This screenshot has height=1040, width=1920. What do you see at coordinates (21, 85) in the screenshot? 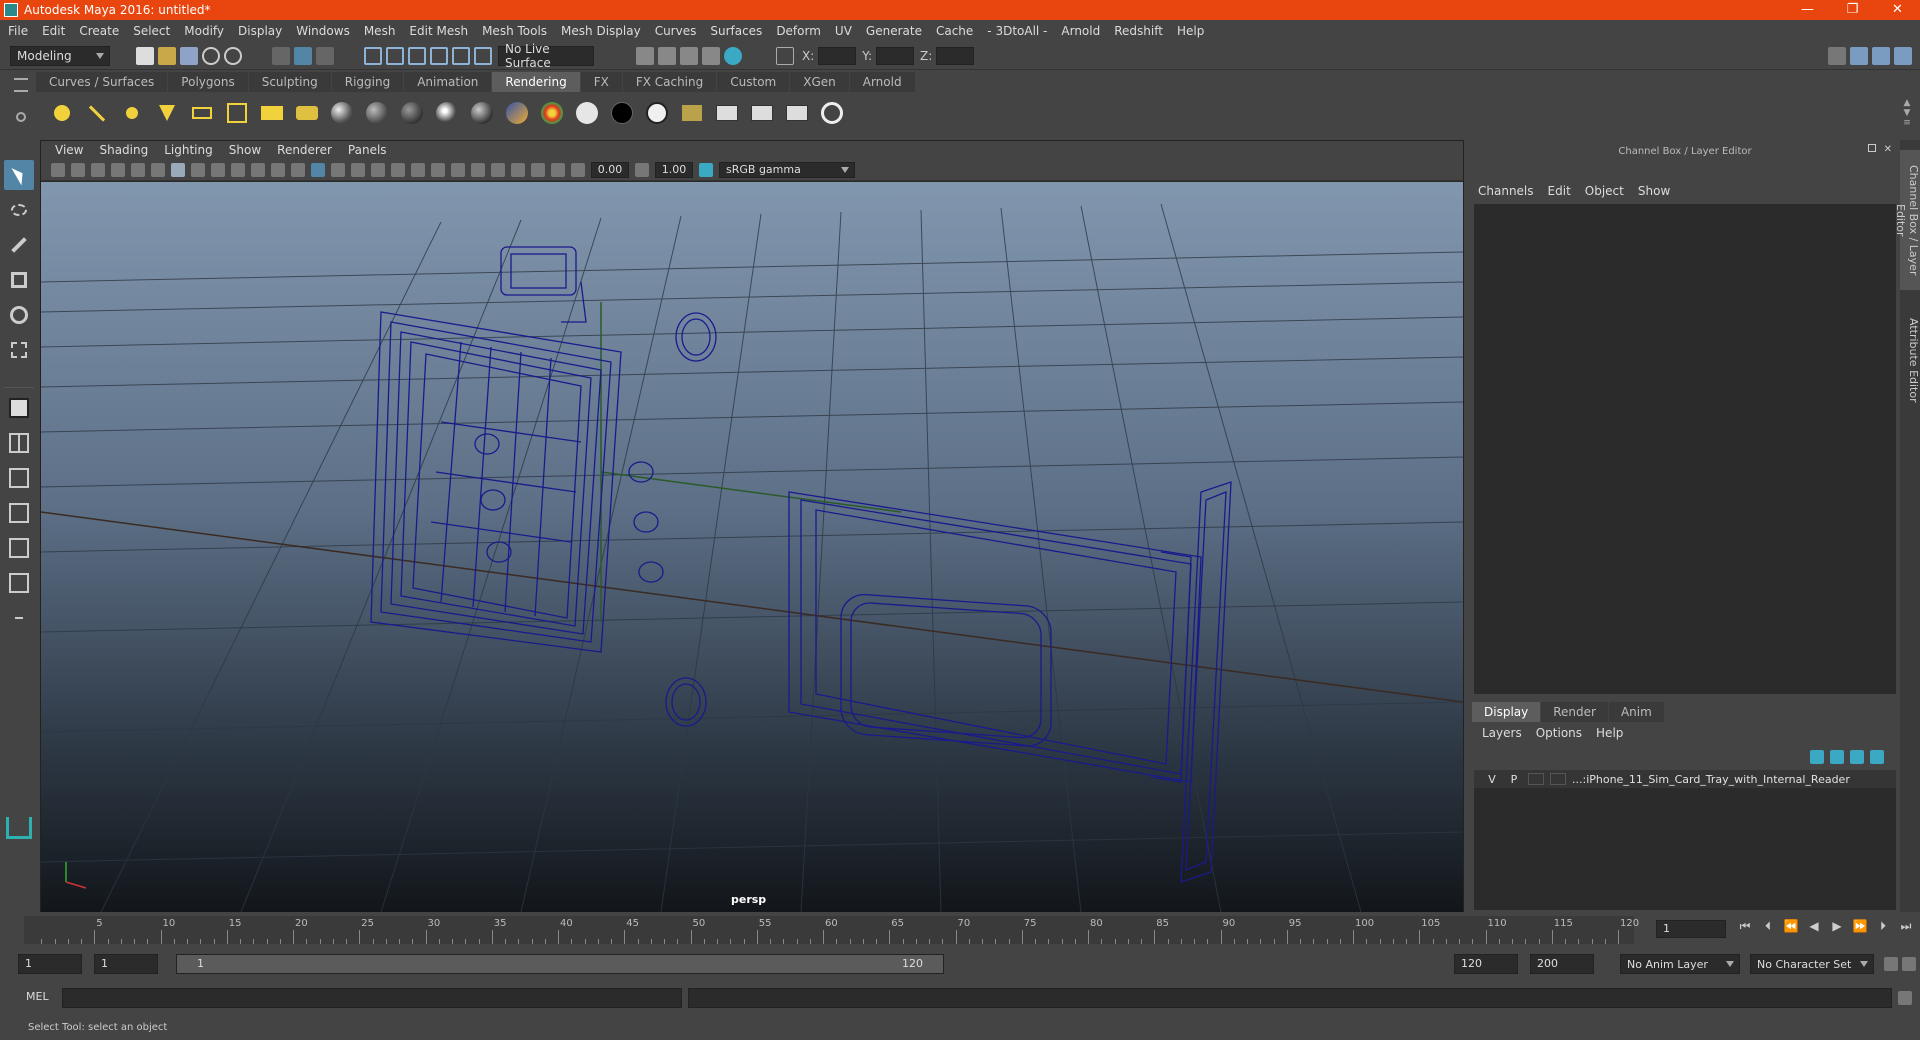
I see `shelf-menu-icon` at bounding box center [21, 85].